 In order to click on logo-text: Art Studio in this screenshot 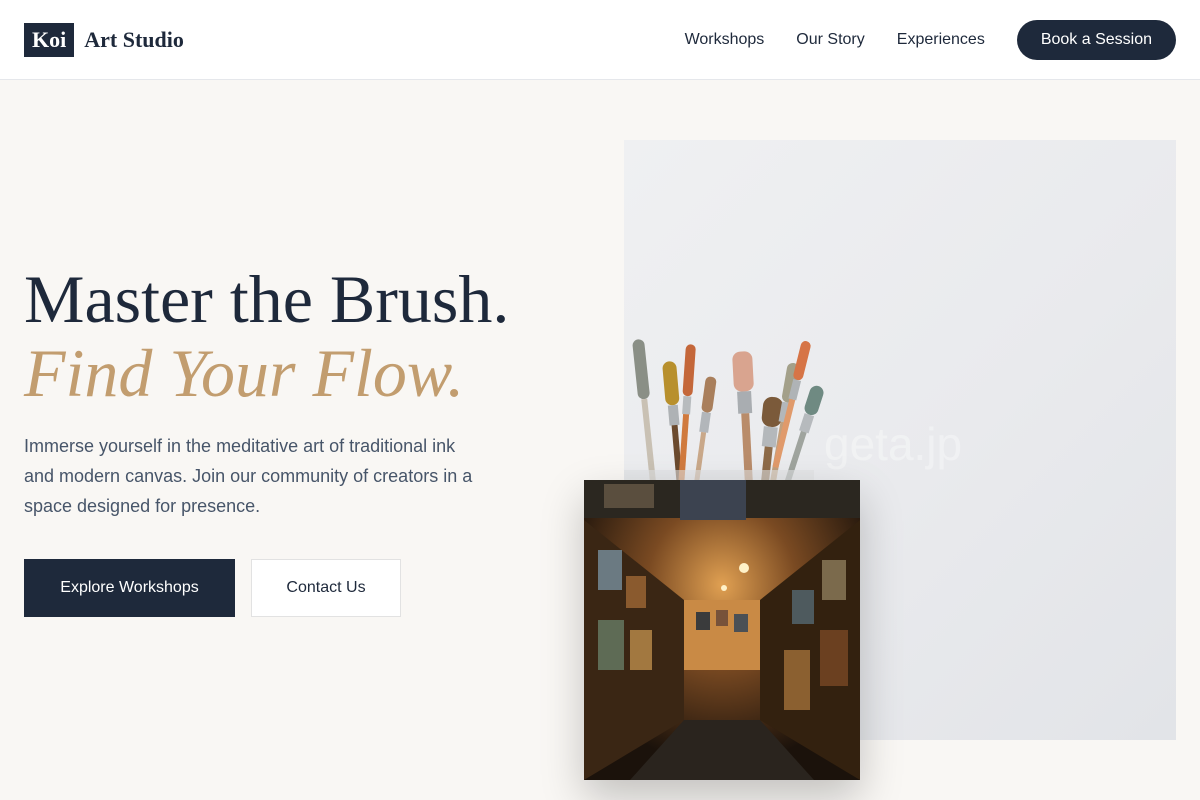, I will do `click(134, 39)`.